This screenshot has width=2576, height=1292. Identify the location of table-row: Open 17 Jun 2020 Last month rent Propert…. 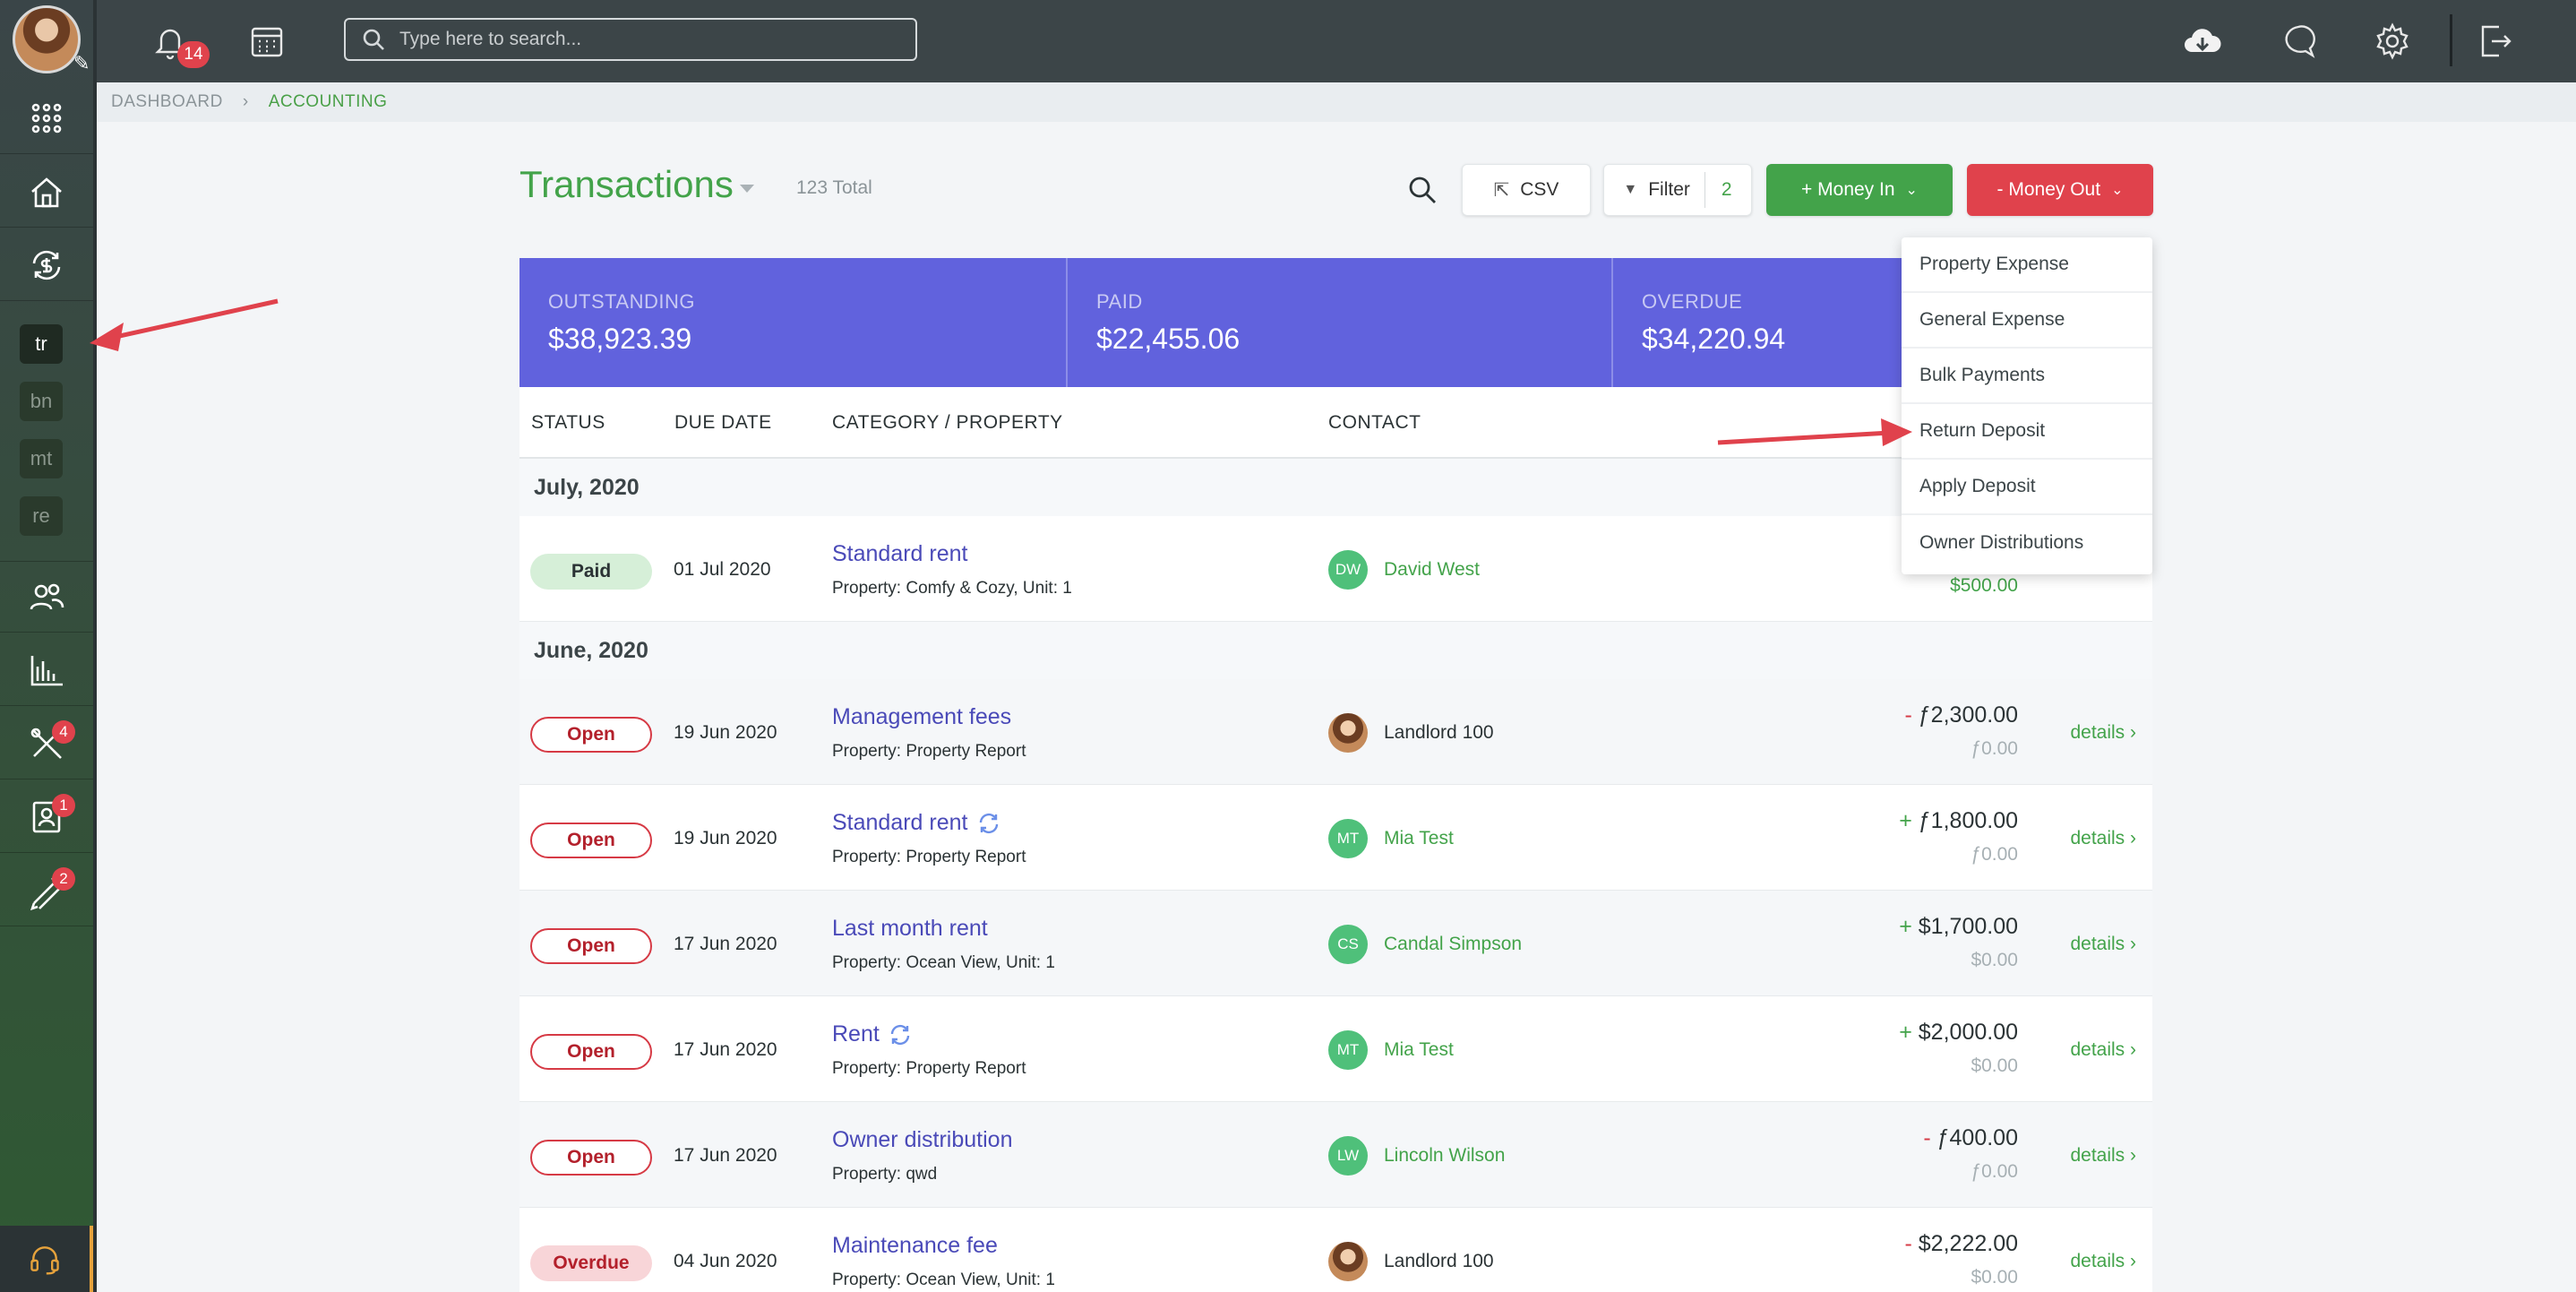
(1335, 944).